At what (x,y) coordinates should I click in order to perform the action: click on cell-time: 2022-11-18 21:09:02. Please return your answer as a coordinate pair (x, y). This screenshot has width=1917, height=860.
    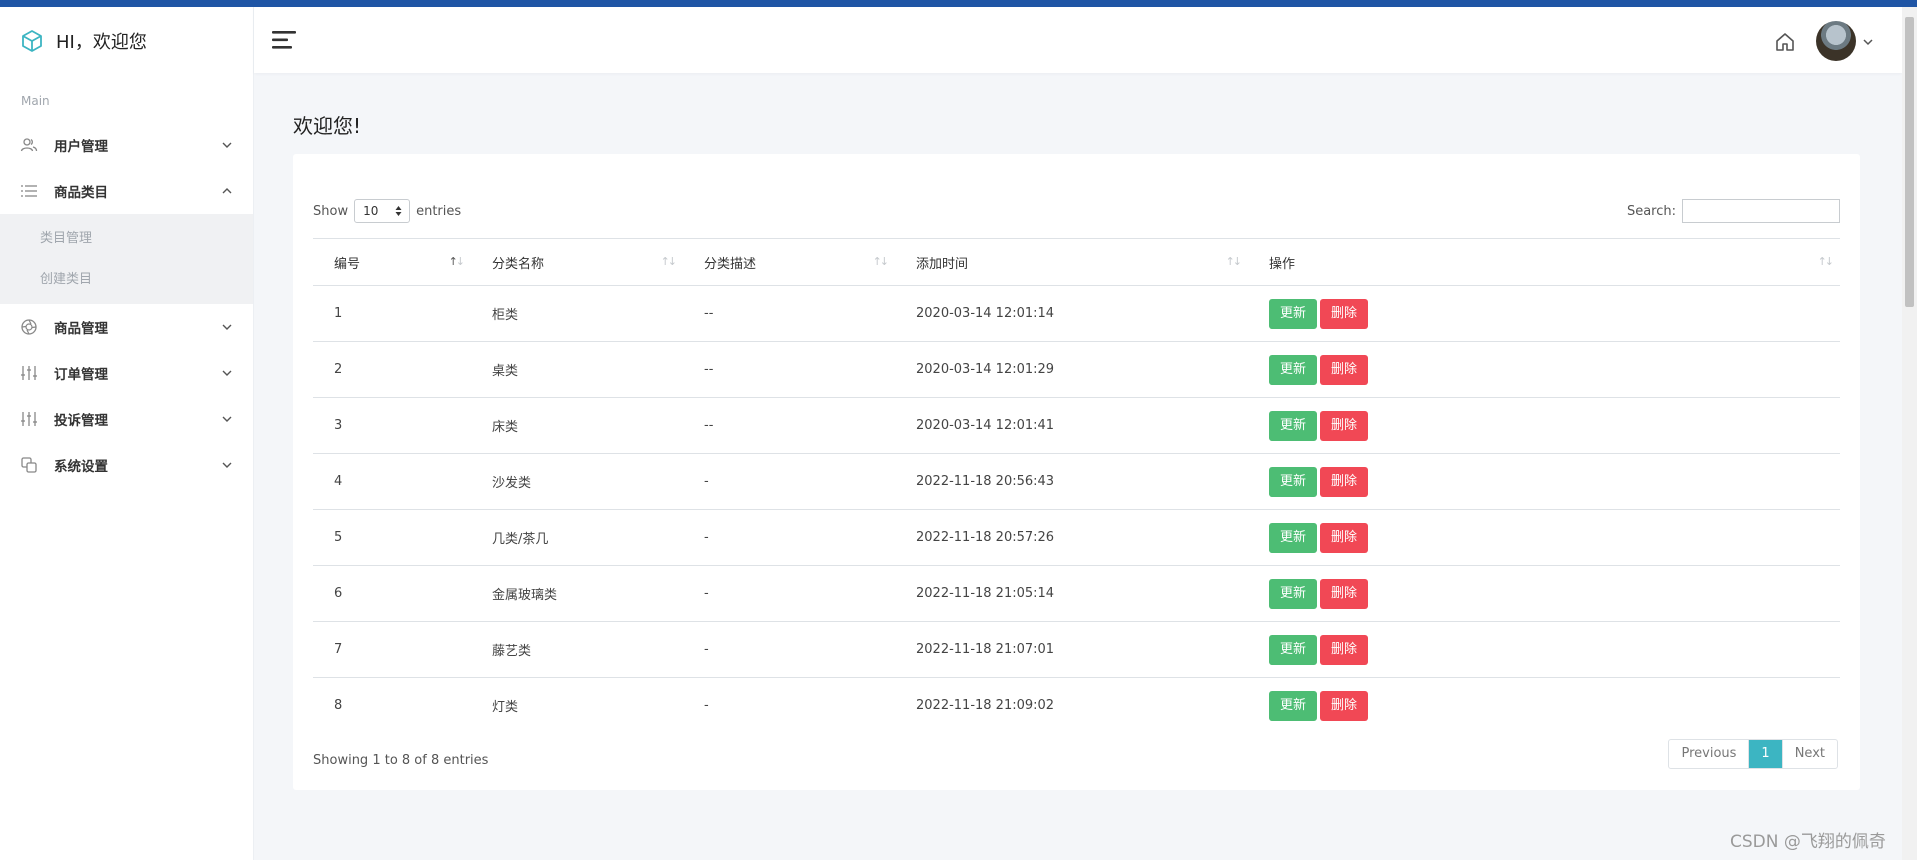
    Looking at the image, I should click on (985, 705).